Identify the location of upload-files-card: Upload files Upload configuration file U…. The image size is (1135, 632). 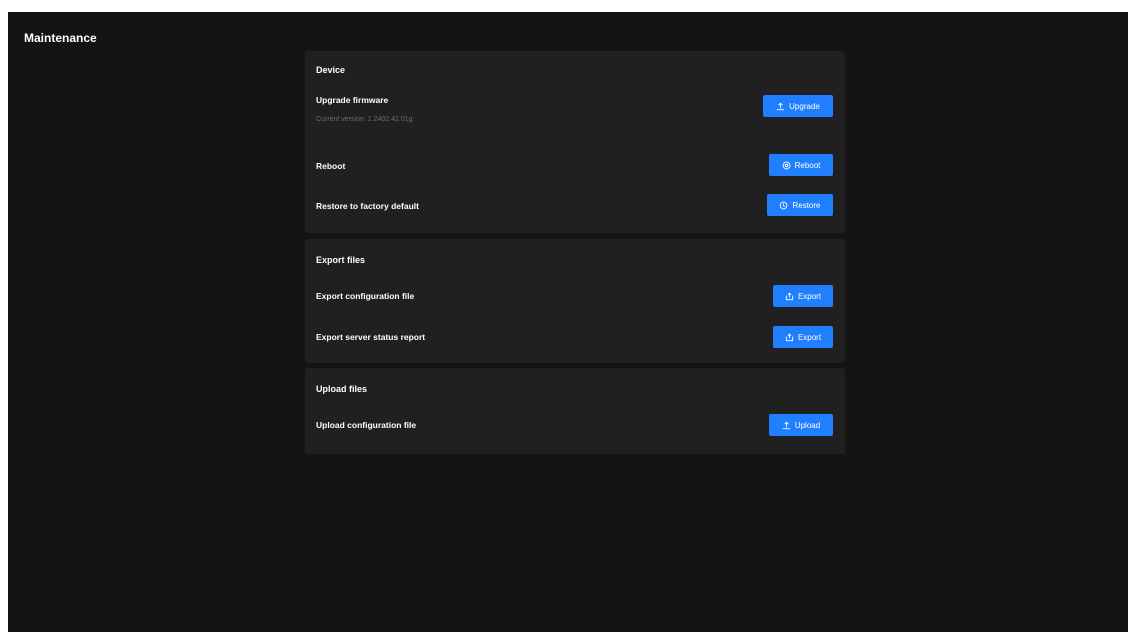
(575, 411).